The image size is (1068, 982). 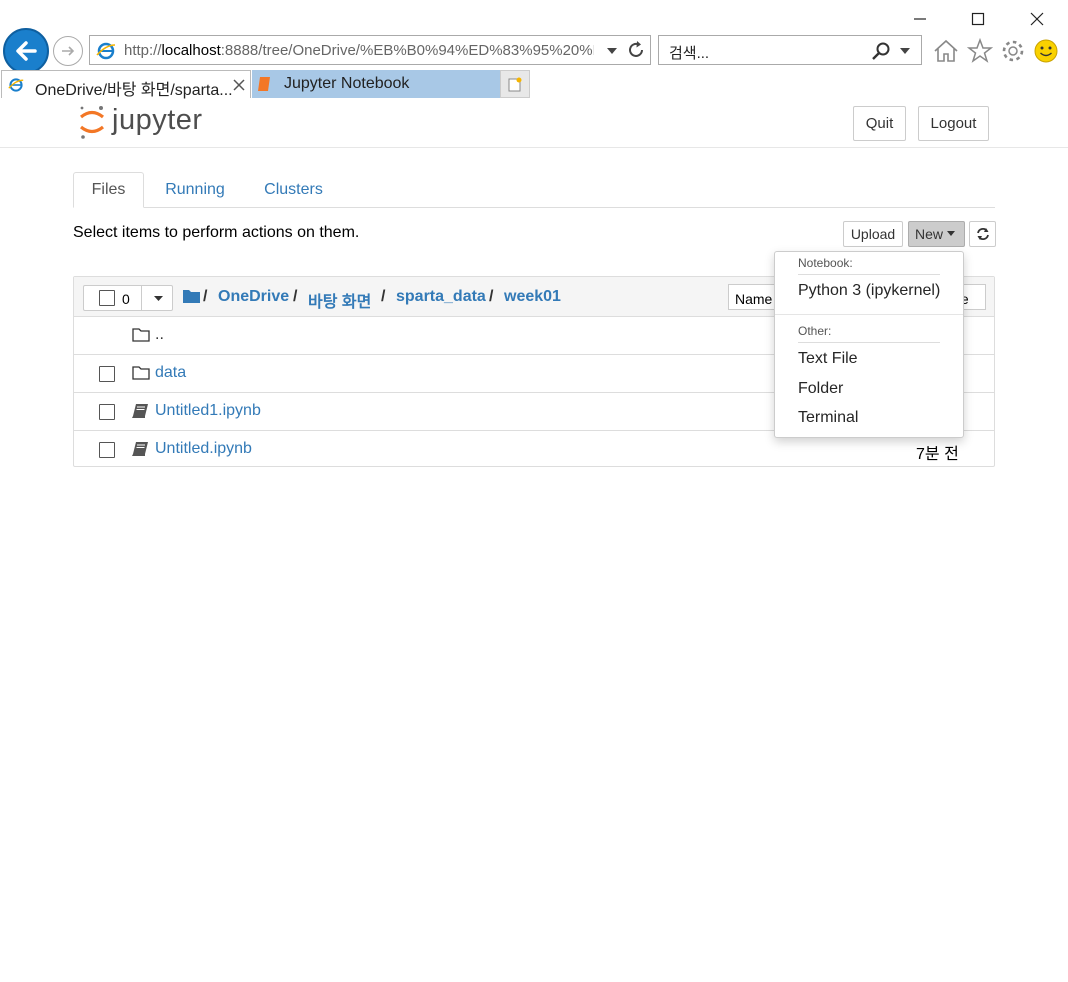 I want to click on selection-message: Select items to perform actions on them., so click(x=216, y=232).